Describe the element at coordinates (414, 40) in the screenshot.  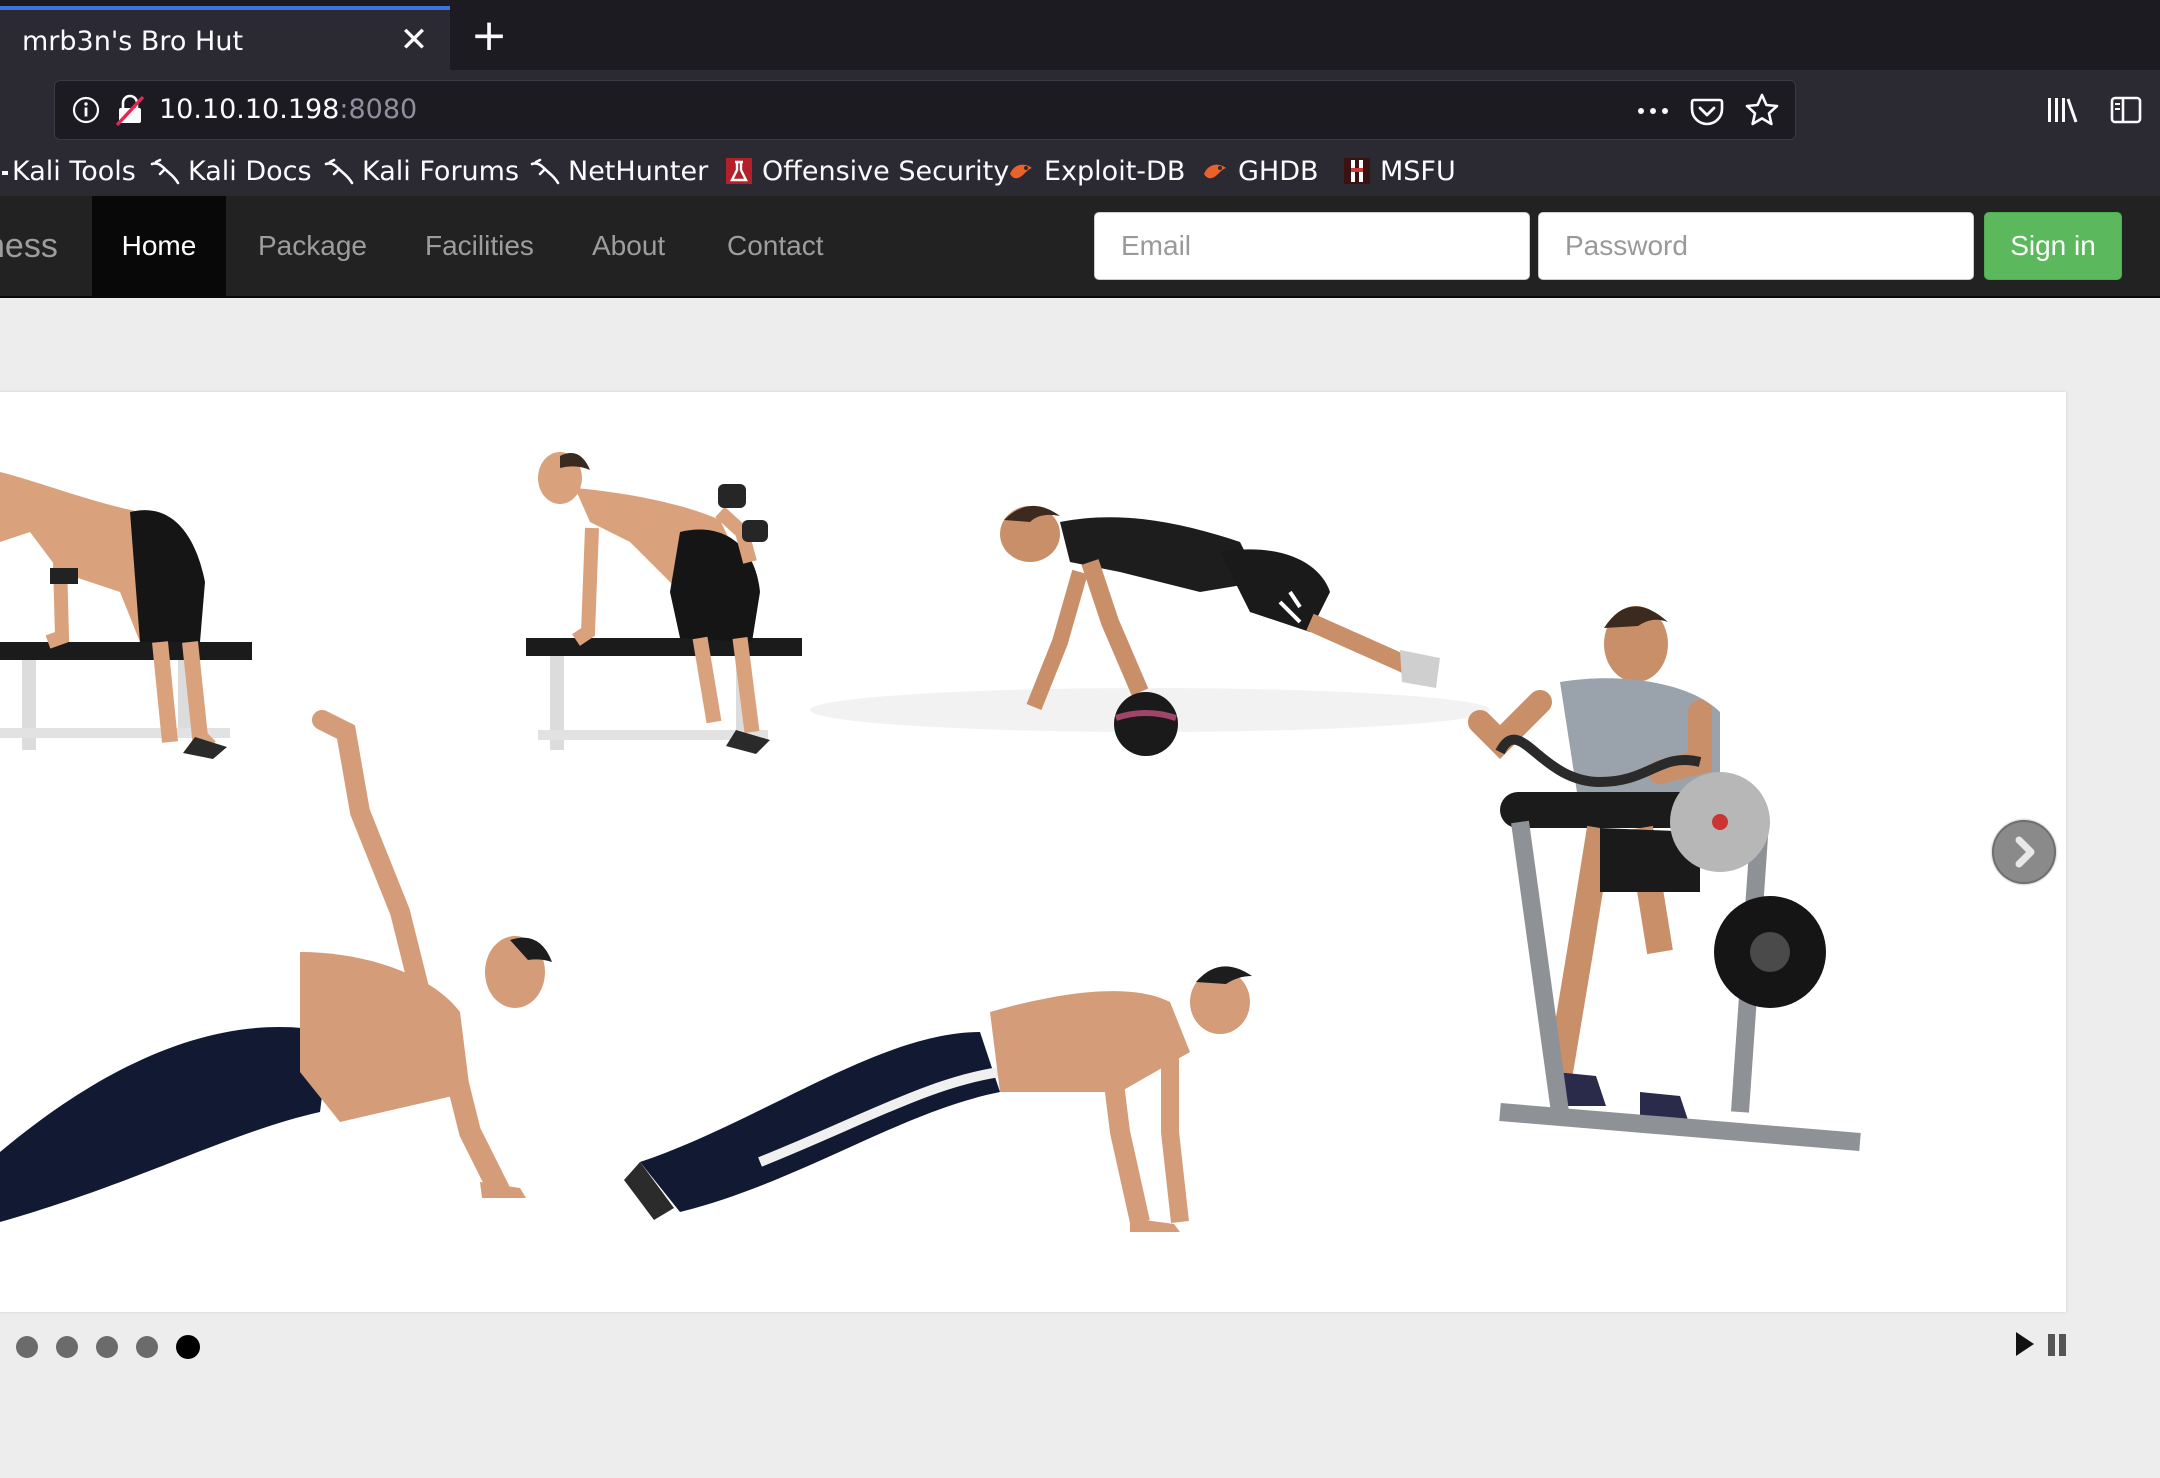
I see `close-tab-icon: ✕` at that location.